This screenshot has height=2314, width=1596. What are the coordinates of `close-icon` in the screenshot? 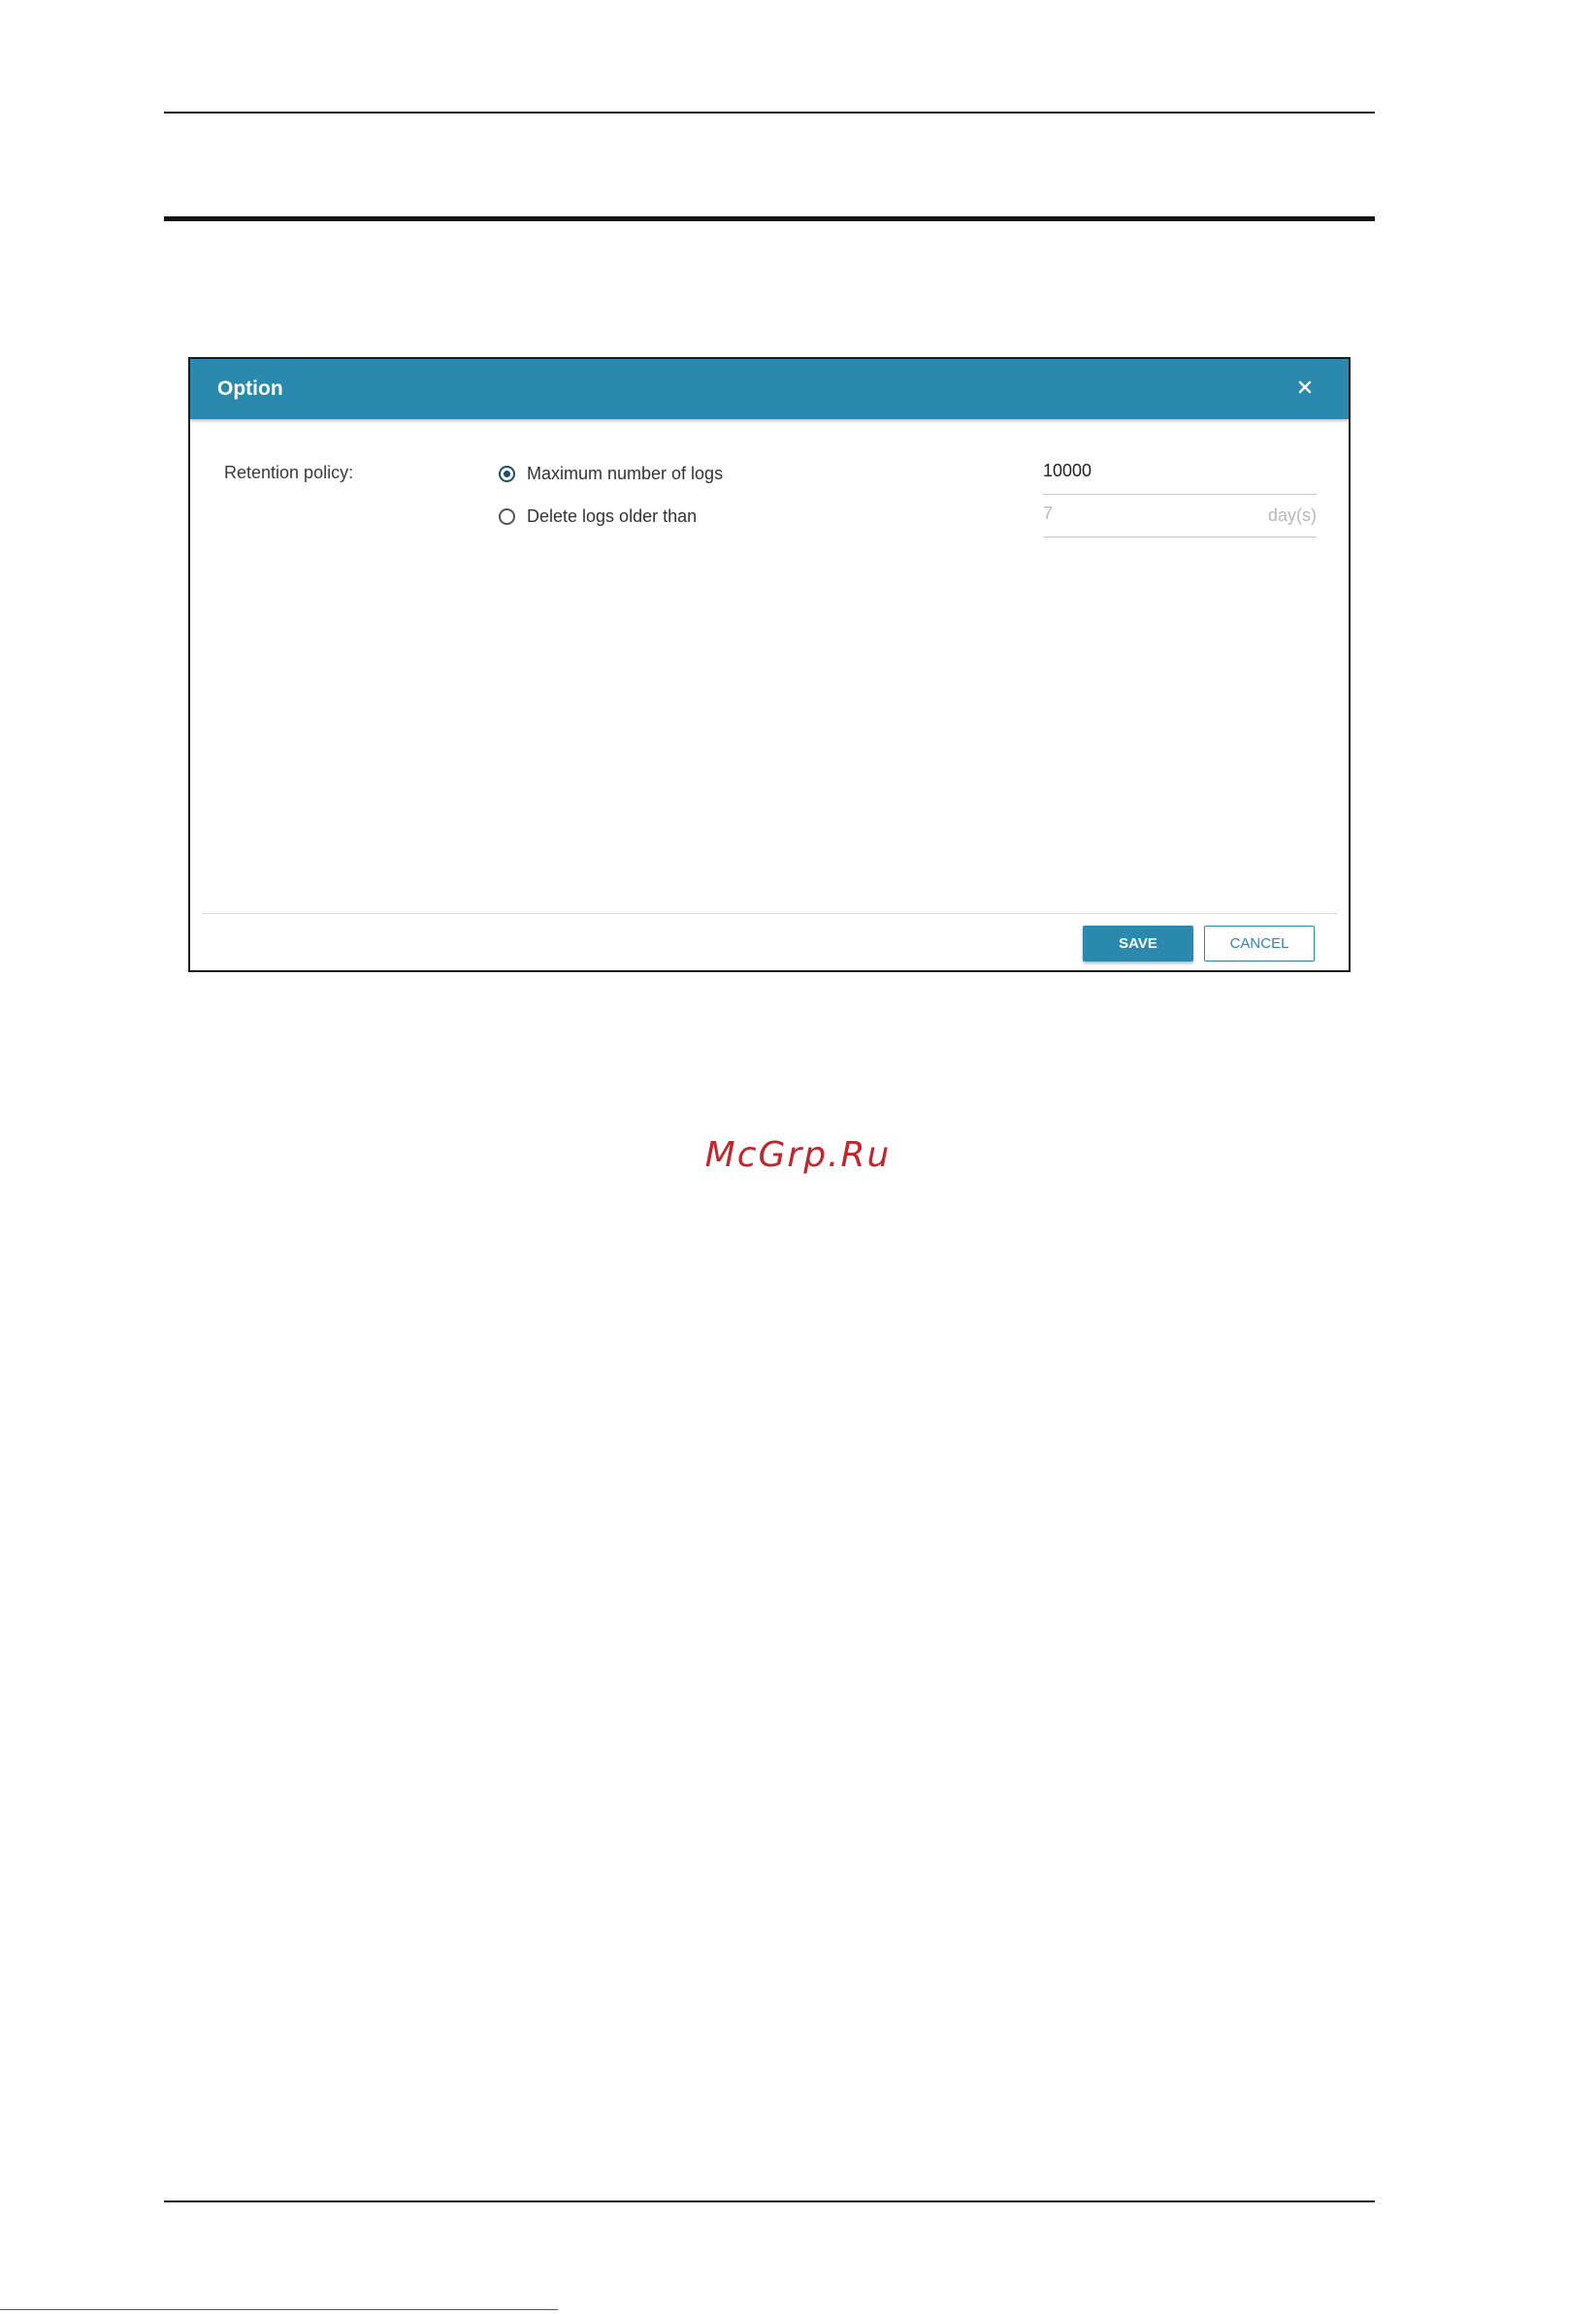 It's located at (1304, 388).